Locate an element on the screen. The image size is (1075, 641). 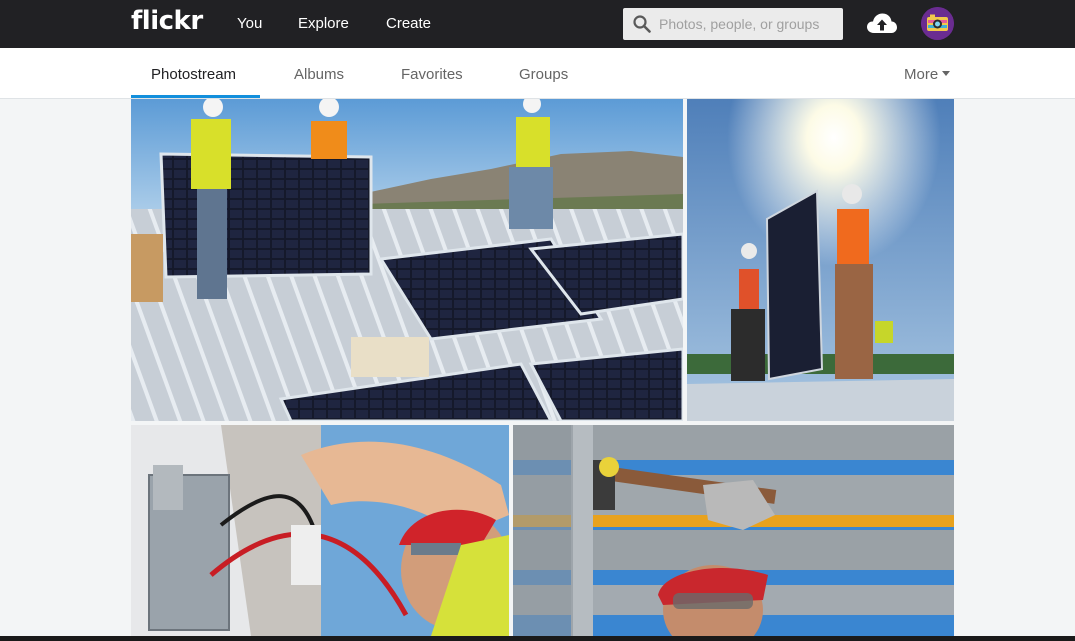
hammer-rail-photo is located at coordinates (733, 530).